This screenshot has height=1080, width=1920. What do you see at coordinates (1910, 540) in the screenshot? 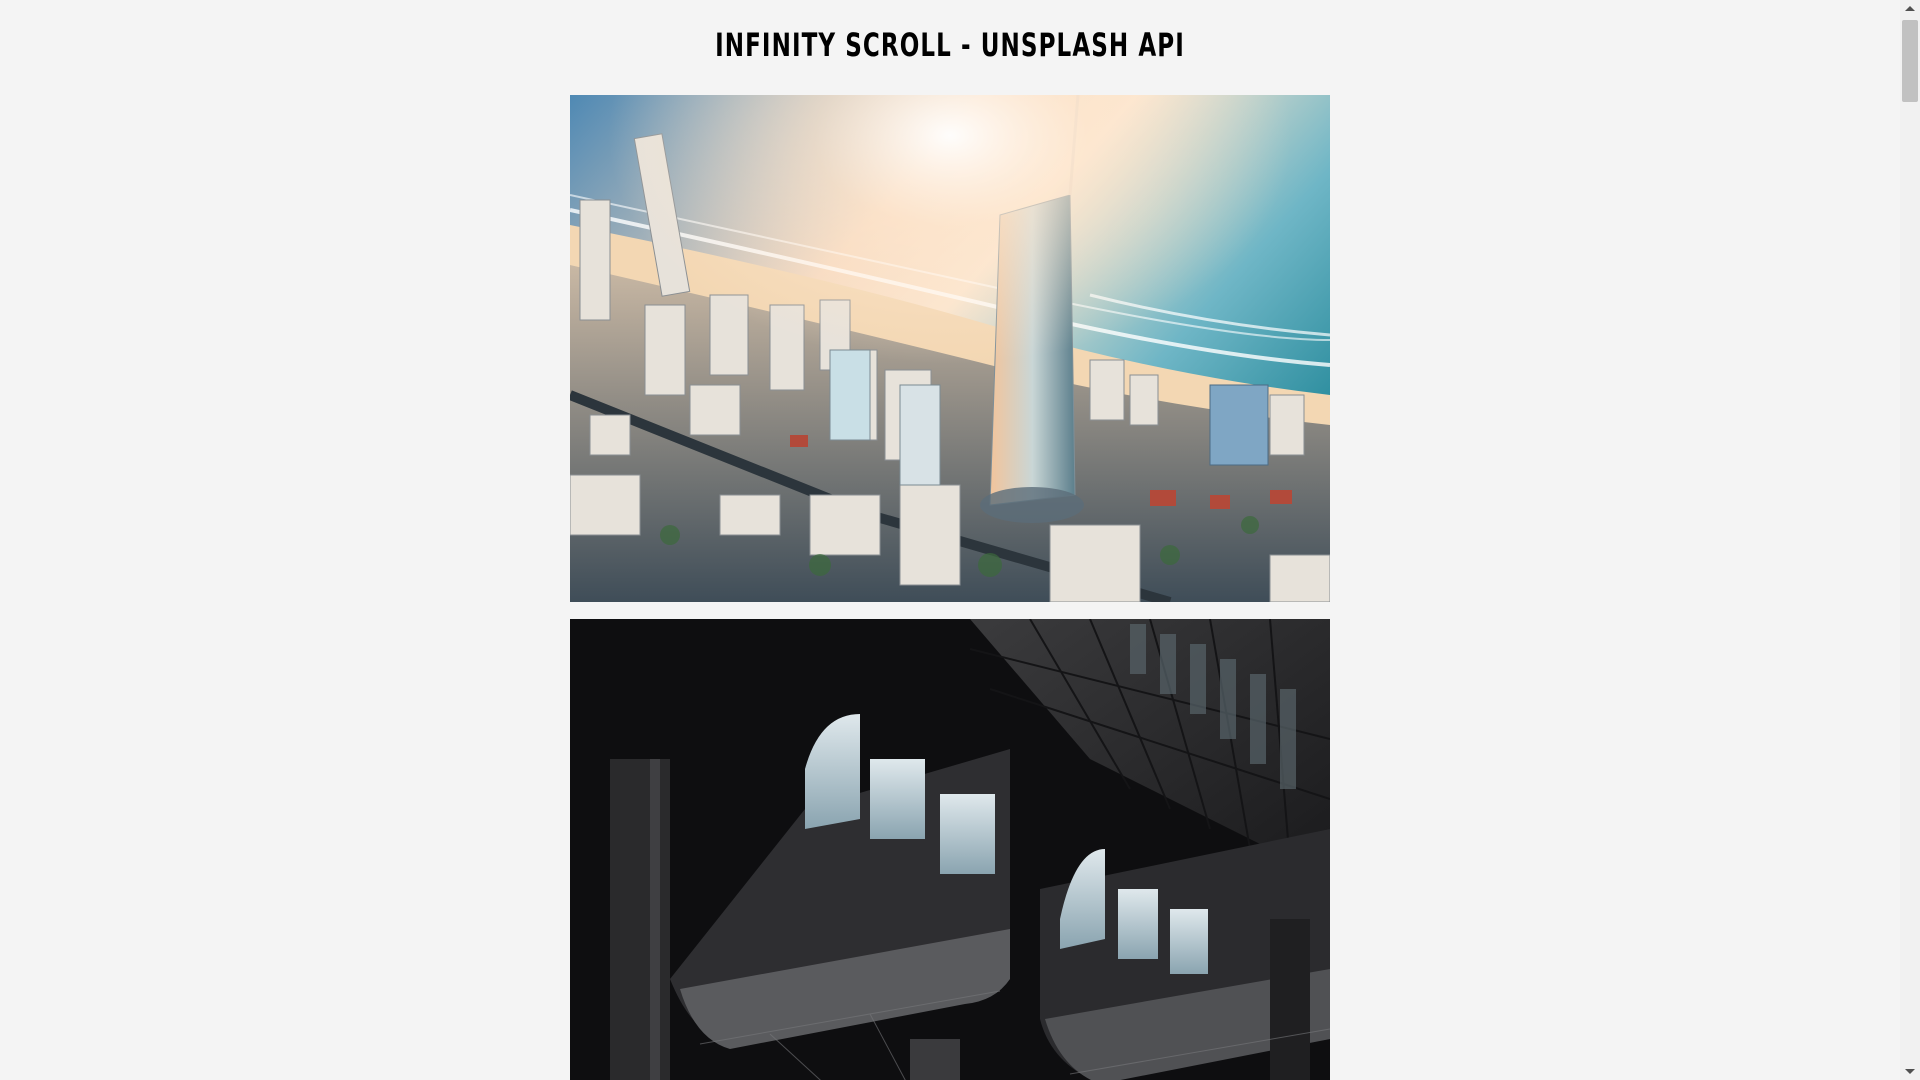
I see `vertical-scrollbar` at bounding box center [1910, 540].